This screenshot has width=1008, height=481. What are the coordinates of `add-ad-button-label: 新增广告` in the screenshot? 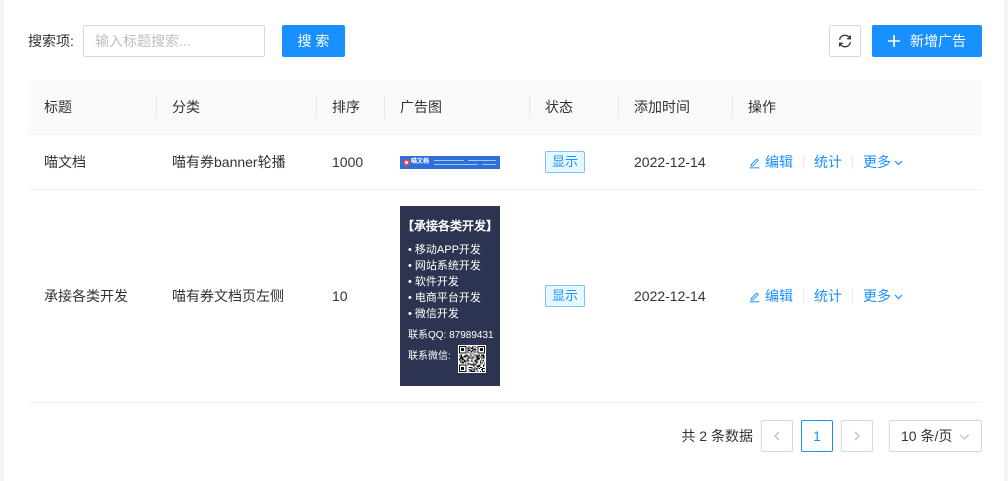 It's located at (938, 41).